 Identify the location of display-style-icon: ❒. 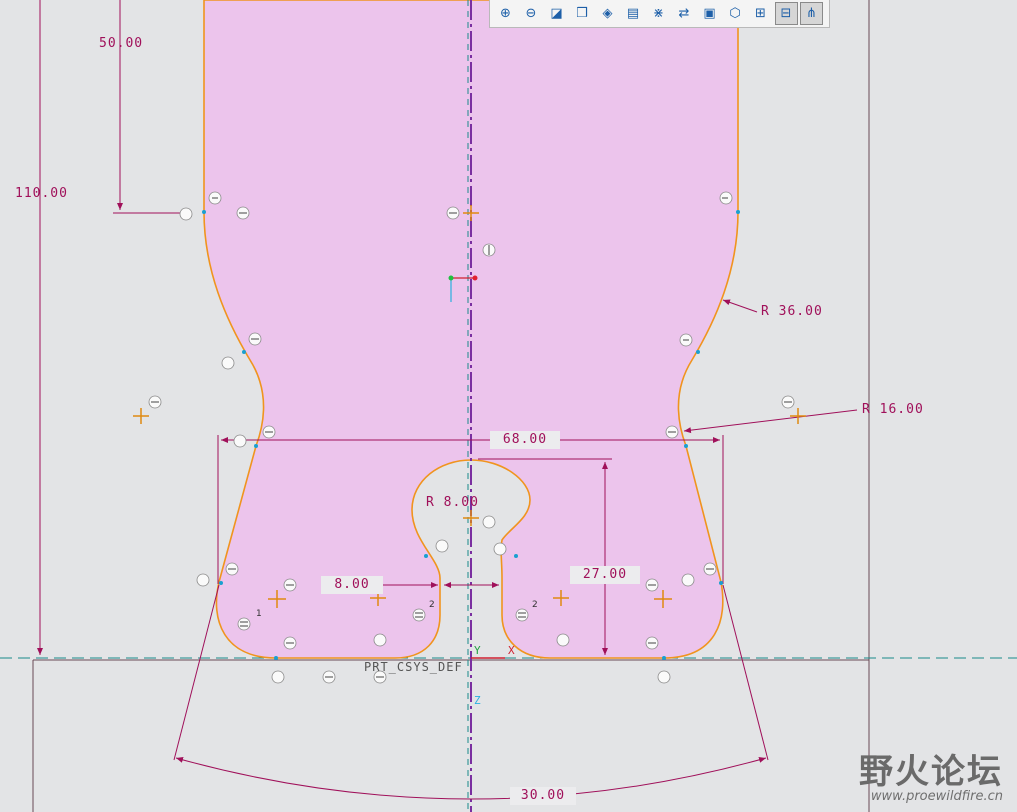
(582, 13).